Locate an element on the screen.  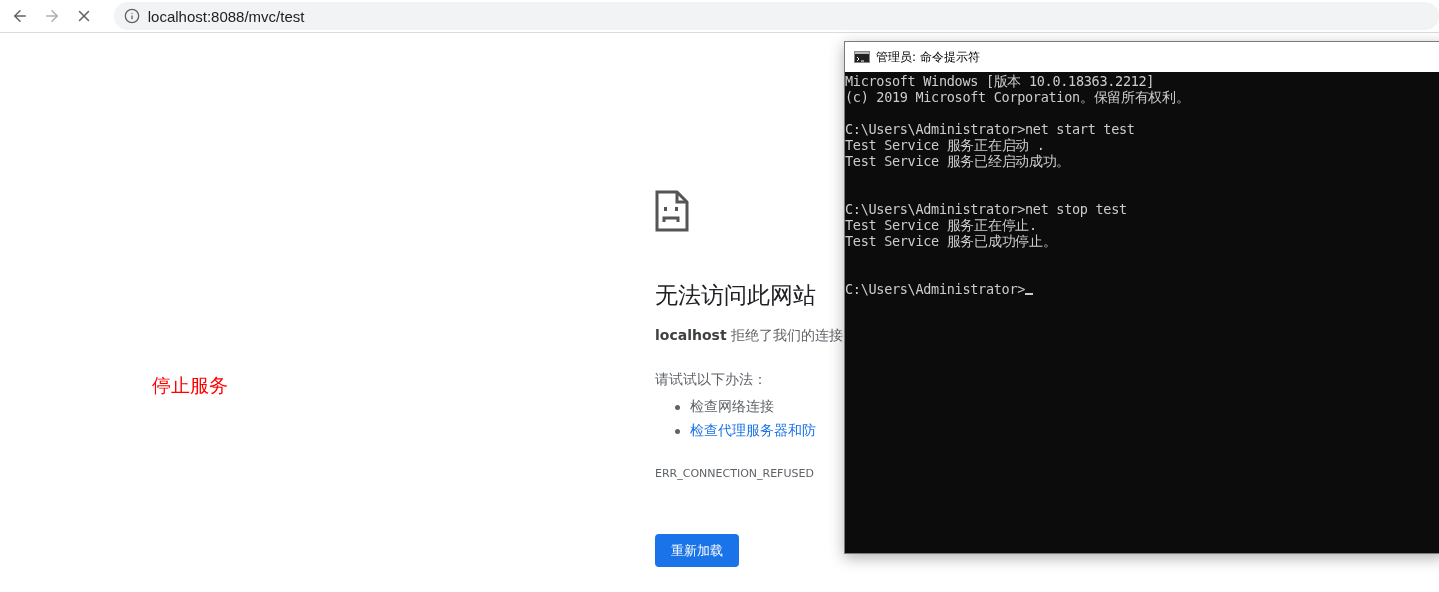
console-line: (c) 2019 Microsoft Corporation。保留所有权利。 is located at coordinates (1017, 97).